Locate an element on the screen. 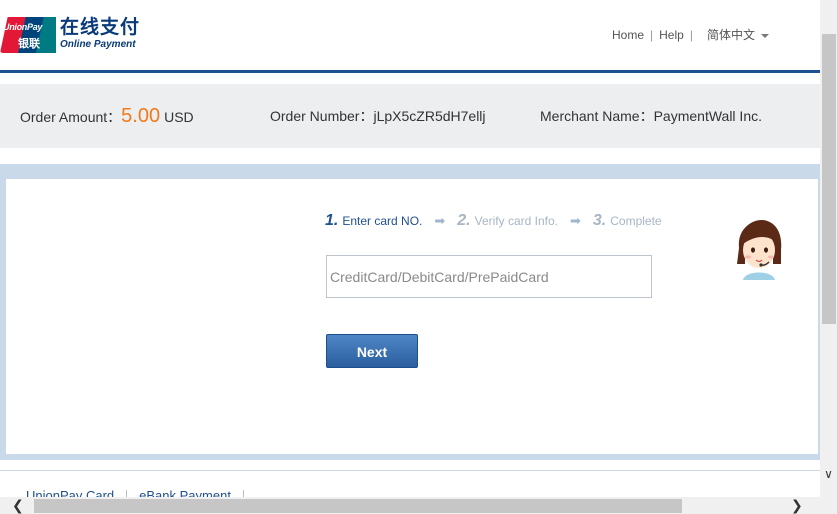  order-amount-label: Order Amount： is located at coordinates (71, 117).